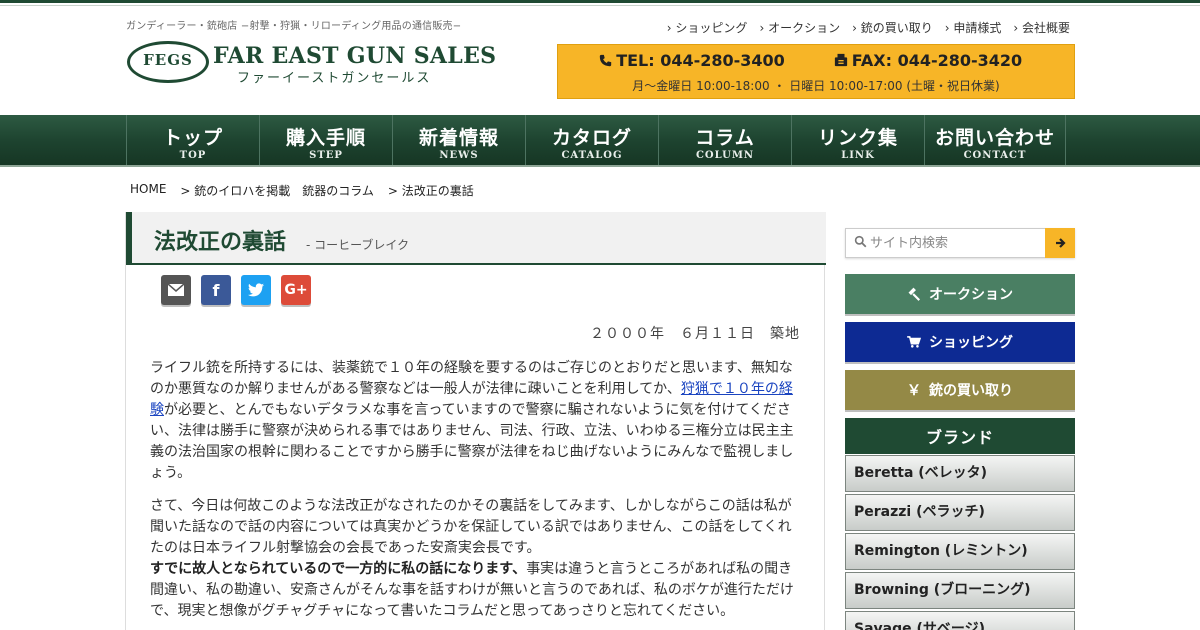 The width and height of the screenshot is (1200, 630). I want to click on gnav-link: リンク集 LINK, so click(857, 140).